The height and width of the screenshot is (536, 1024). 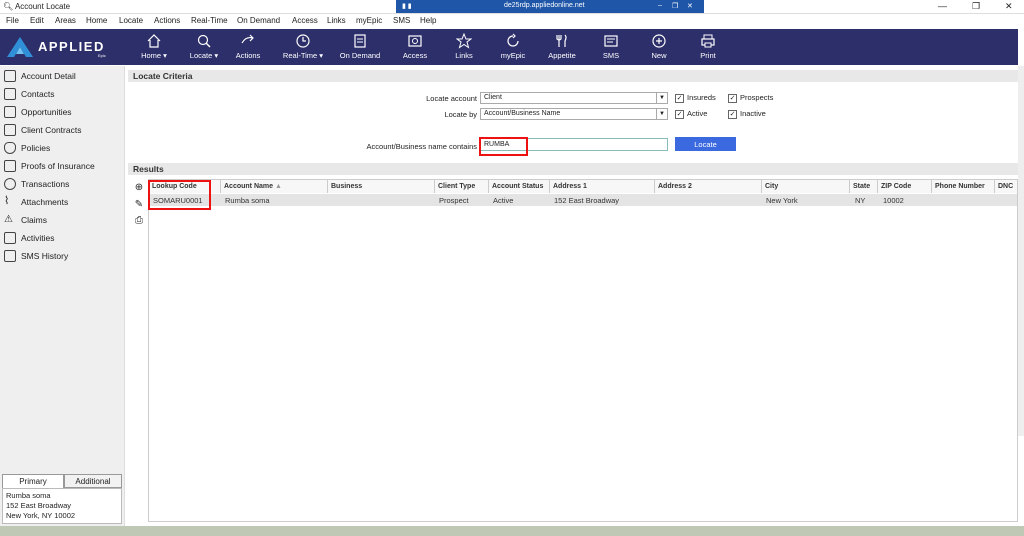 What do you see at coordinates (750, 98) in the screenshot?
I see `prospects-checkbox: ✓ Prospects` at bounding box center [750, 98].